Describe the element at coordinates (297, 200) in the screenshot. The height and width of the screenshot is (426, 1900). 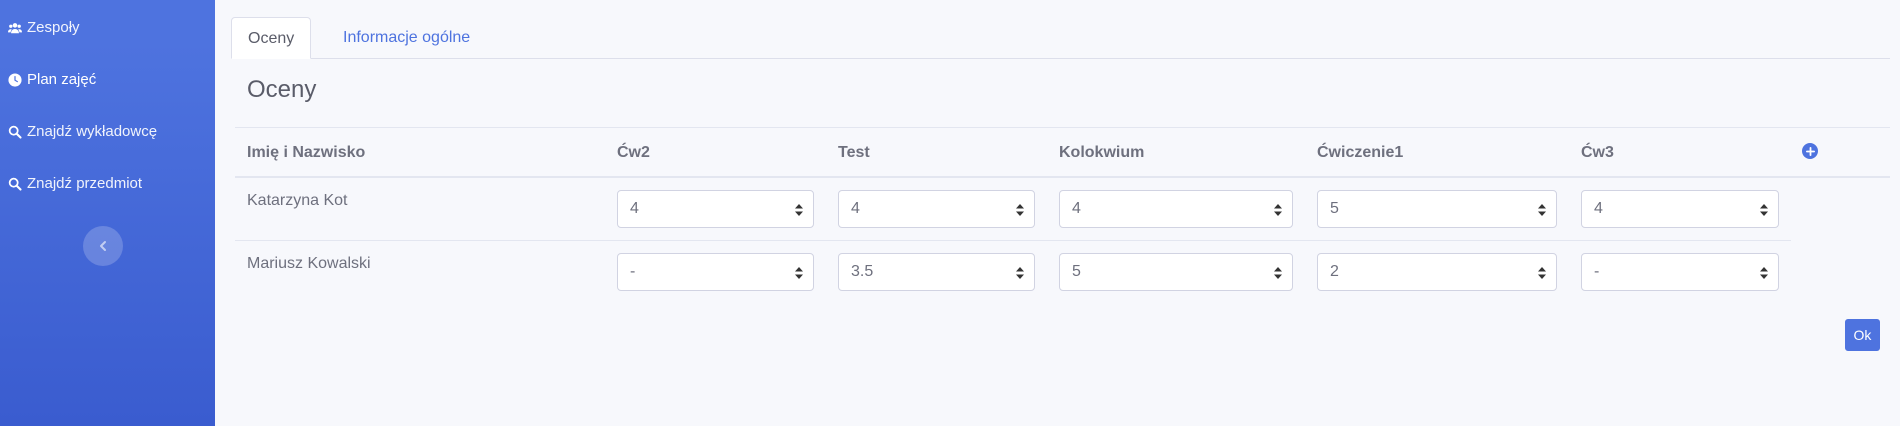
I see `student-name: Katarzyna Kot` at that location.